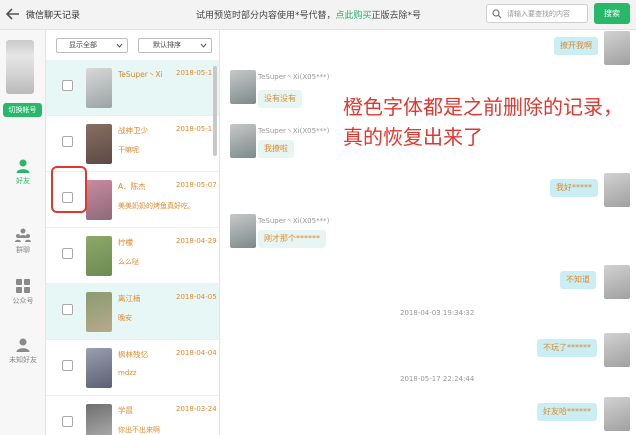 This screenshot has height=435, width=636. I want to click on rail-item-label: 未知好友, so click(23, 360).